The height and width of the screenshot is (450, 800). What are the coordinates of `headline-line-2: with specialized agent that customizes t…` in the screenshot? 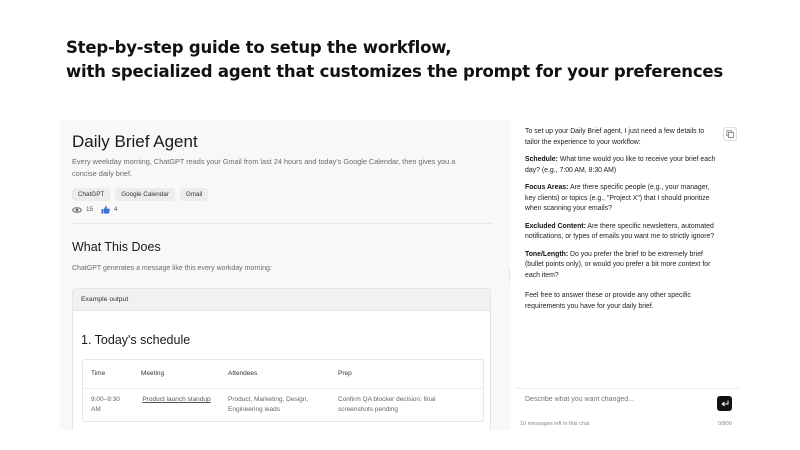 It's located at (395, 71).